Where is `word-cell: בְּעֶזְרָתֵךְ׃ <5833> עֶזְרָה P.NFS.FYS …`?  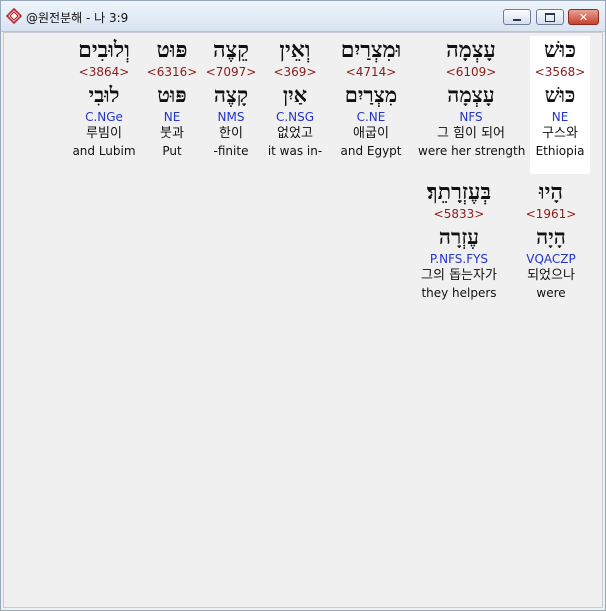
word-cell: בְּעֶזְרָתֵךְ׃ <5833> עֶזְרָה P.NFS.FYS … is located at coordinates (459, 247).